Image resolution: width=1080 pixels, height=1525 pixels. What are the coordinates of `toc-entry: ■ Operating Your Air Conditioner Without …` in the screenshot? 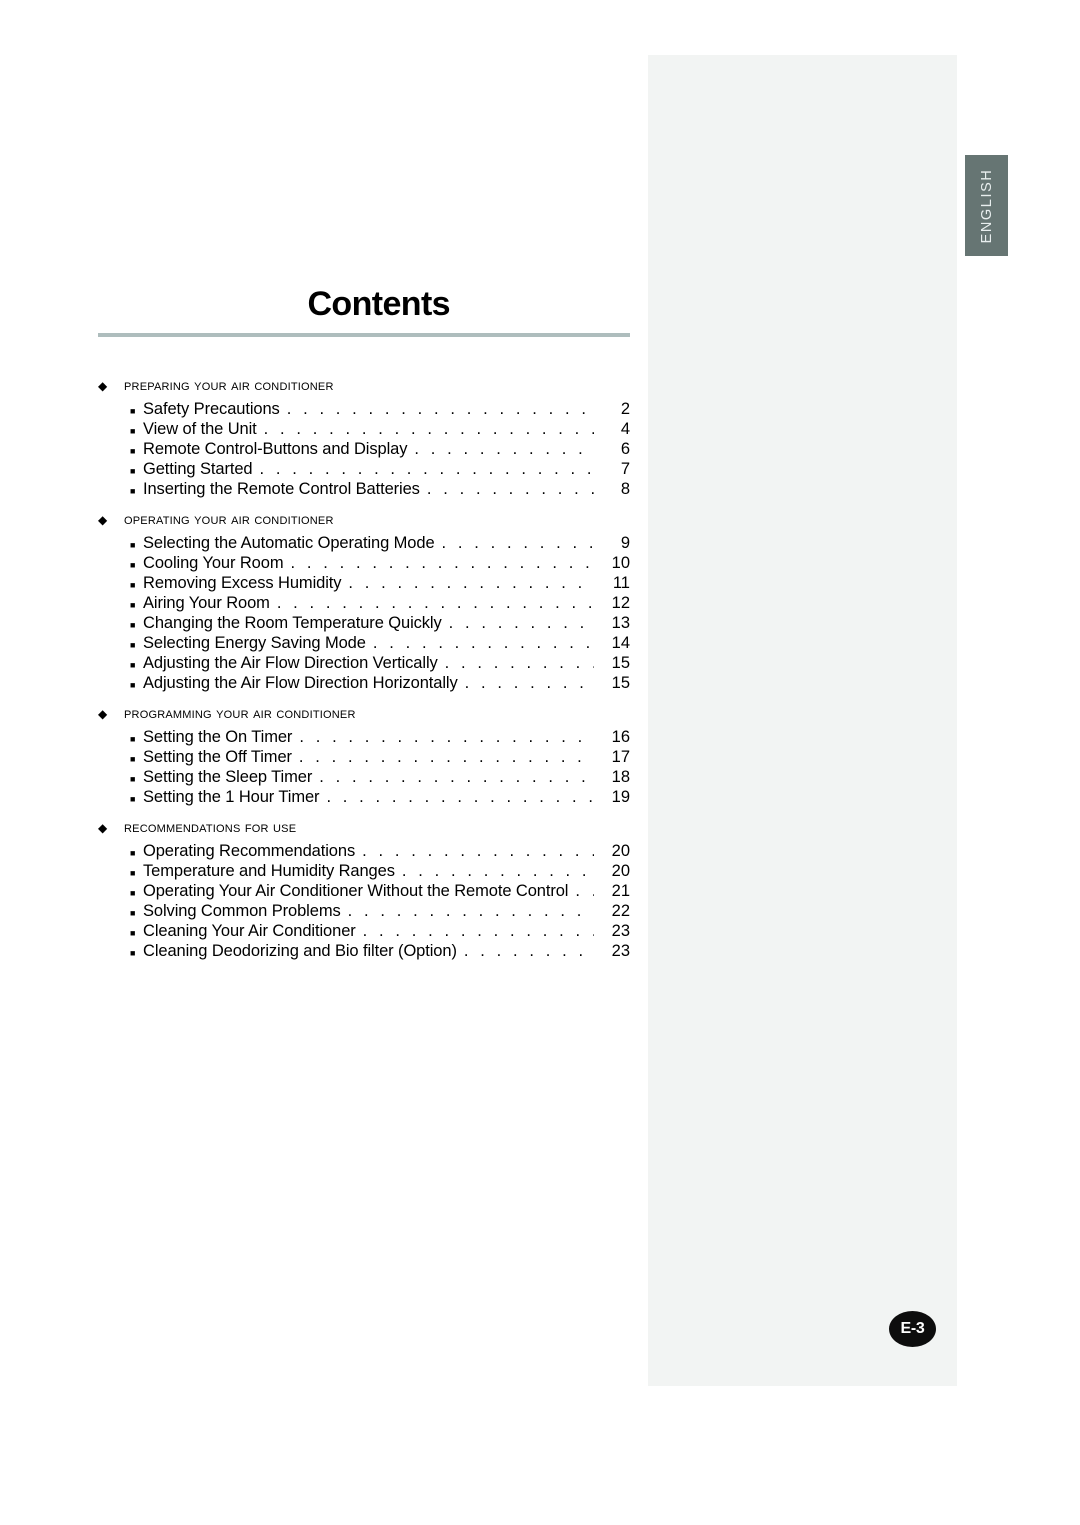 It's located at (364, 891).